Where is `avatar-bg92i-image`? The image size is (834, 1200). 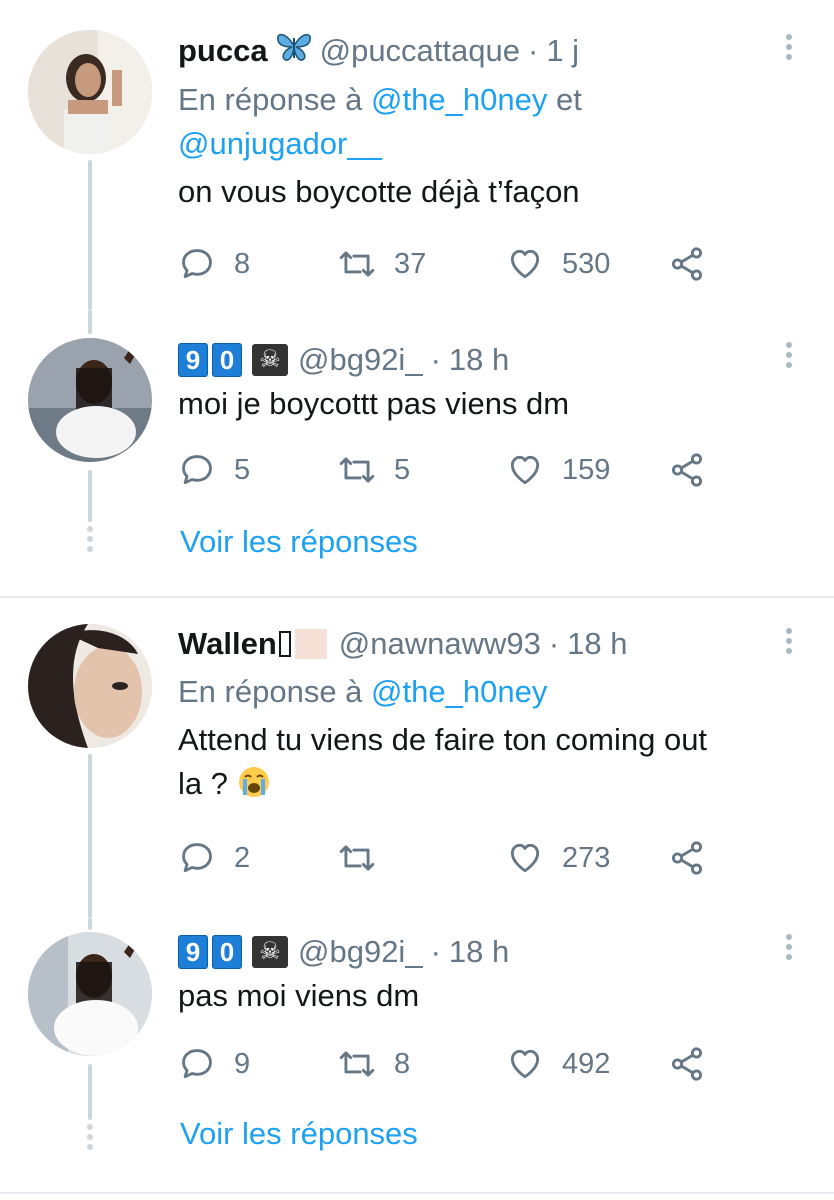 avatar-bg92i-image is located at coordinates (90, 400).